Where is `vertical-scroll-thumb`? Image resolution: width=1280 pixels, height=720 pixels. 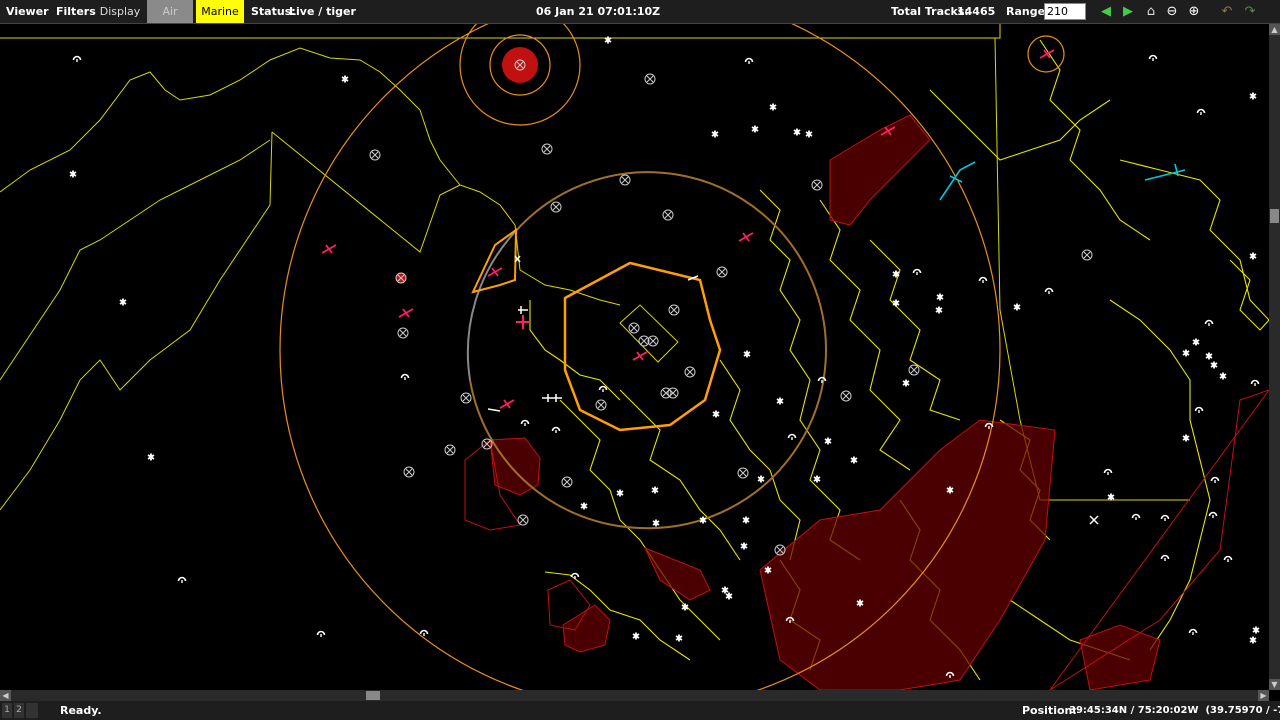 vertical-scroll-thumb is located at coordinates (1274, 216).